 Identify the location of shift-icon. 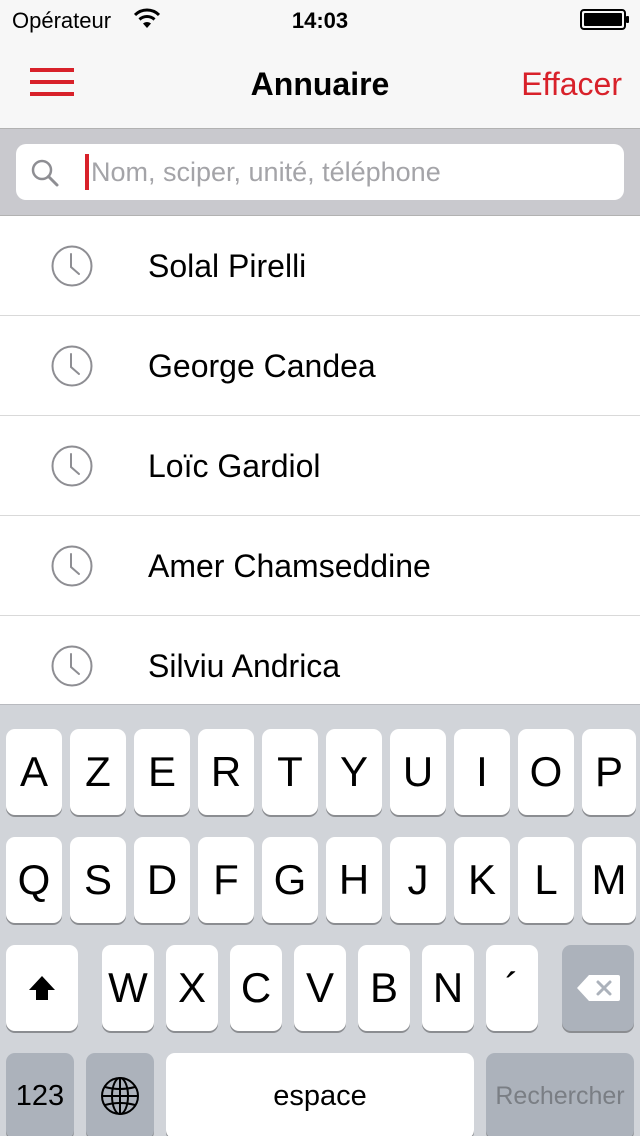
(42, 988).